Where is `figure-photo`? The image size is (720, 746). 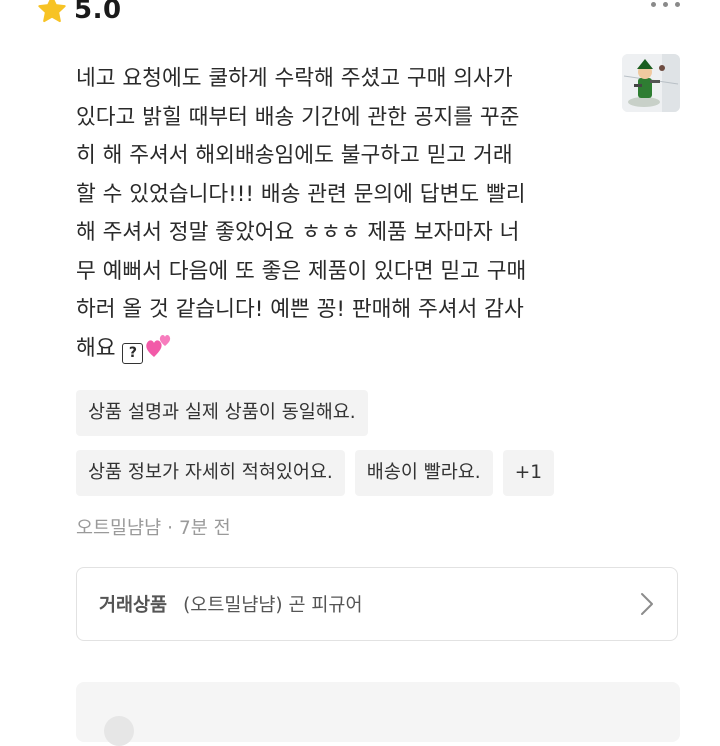
figure-photo is located at coordinates (651, 83).